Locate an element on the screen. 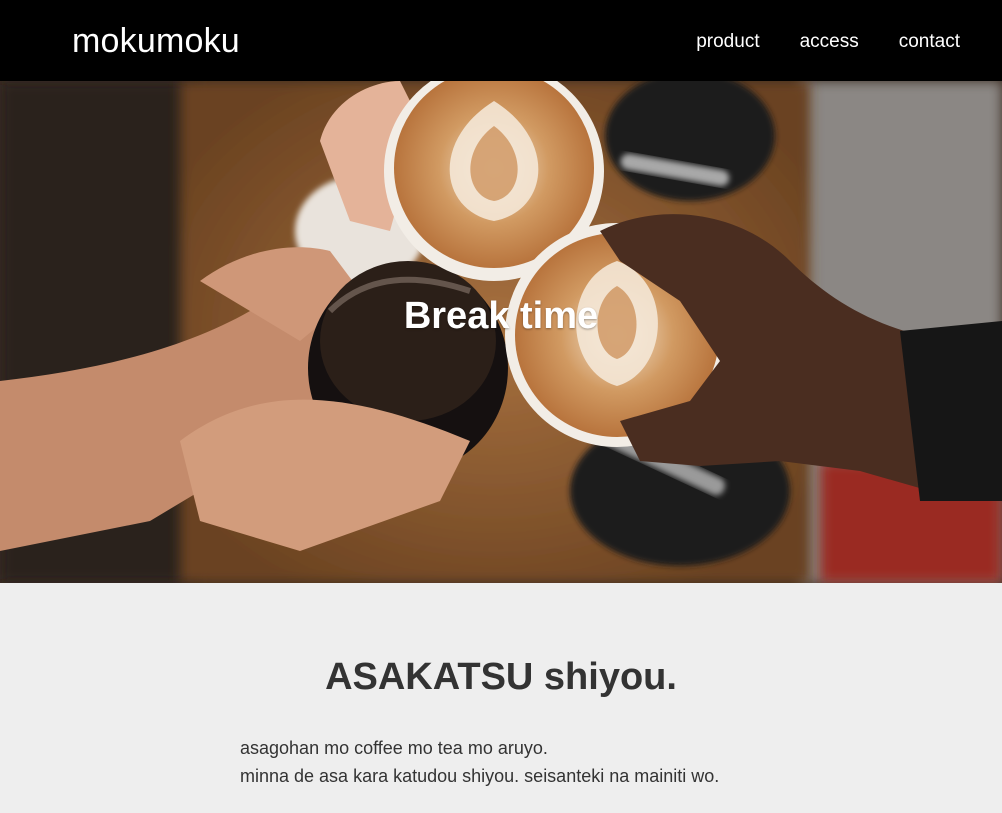 The width and height of the screenshot is (1002, 813). site-logo: mokumoku is located at coordinates (156, 41).